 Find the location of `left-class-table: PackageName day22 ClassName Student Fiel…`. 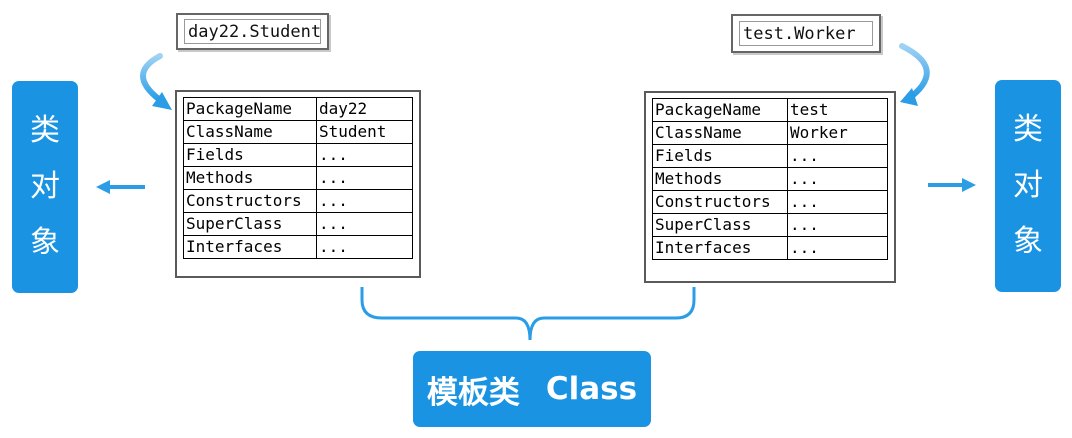

left-class-table: PackageName day22 ClassName Student Fiel… is located at coordinates (298, 184).